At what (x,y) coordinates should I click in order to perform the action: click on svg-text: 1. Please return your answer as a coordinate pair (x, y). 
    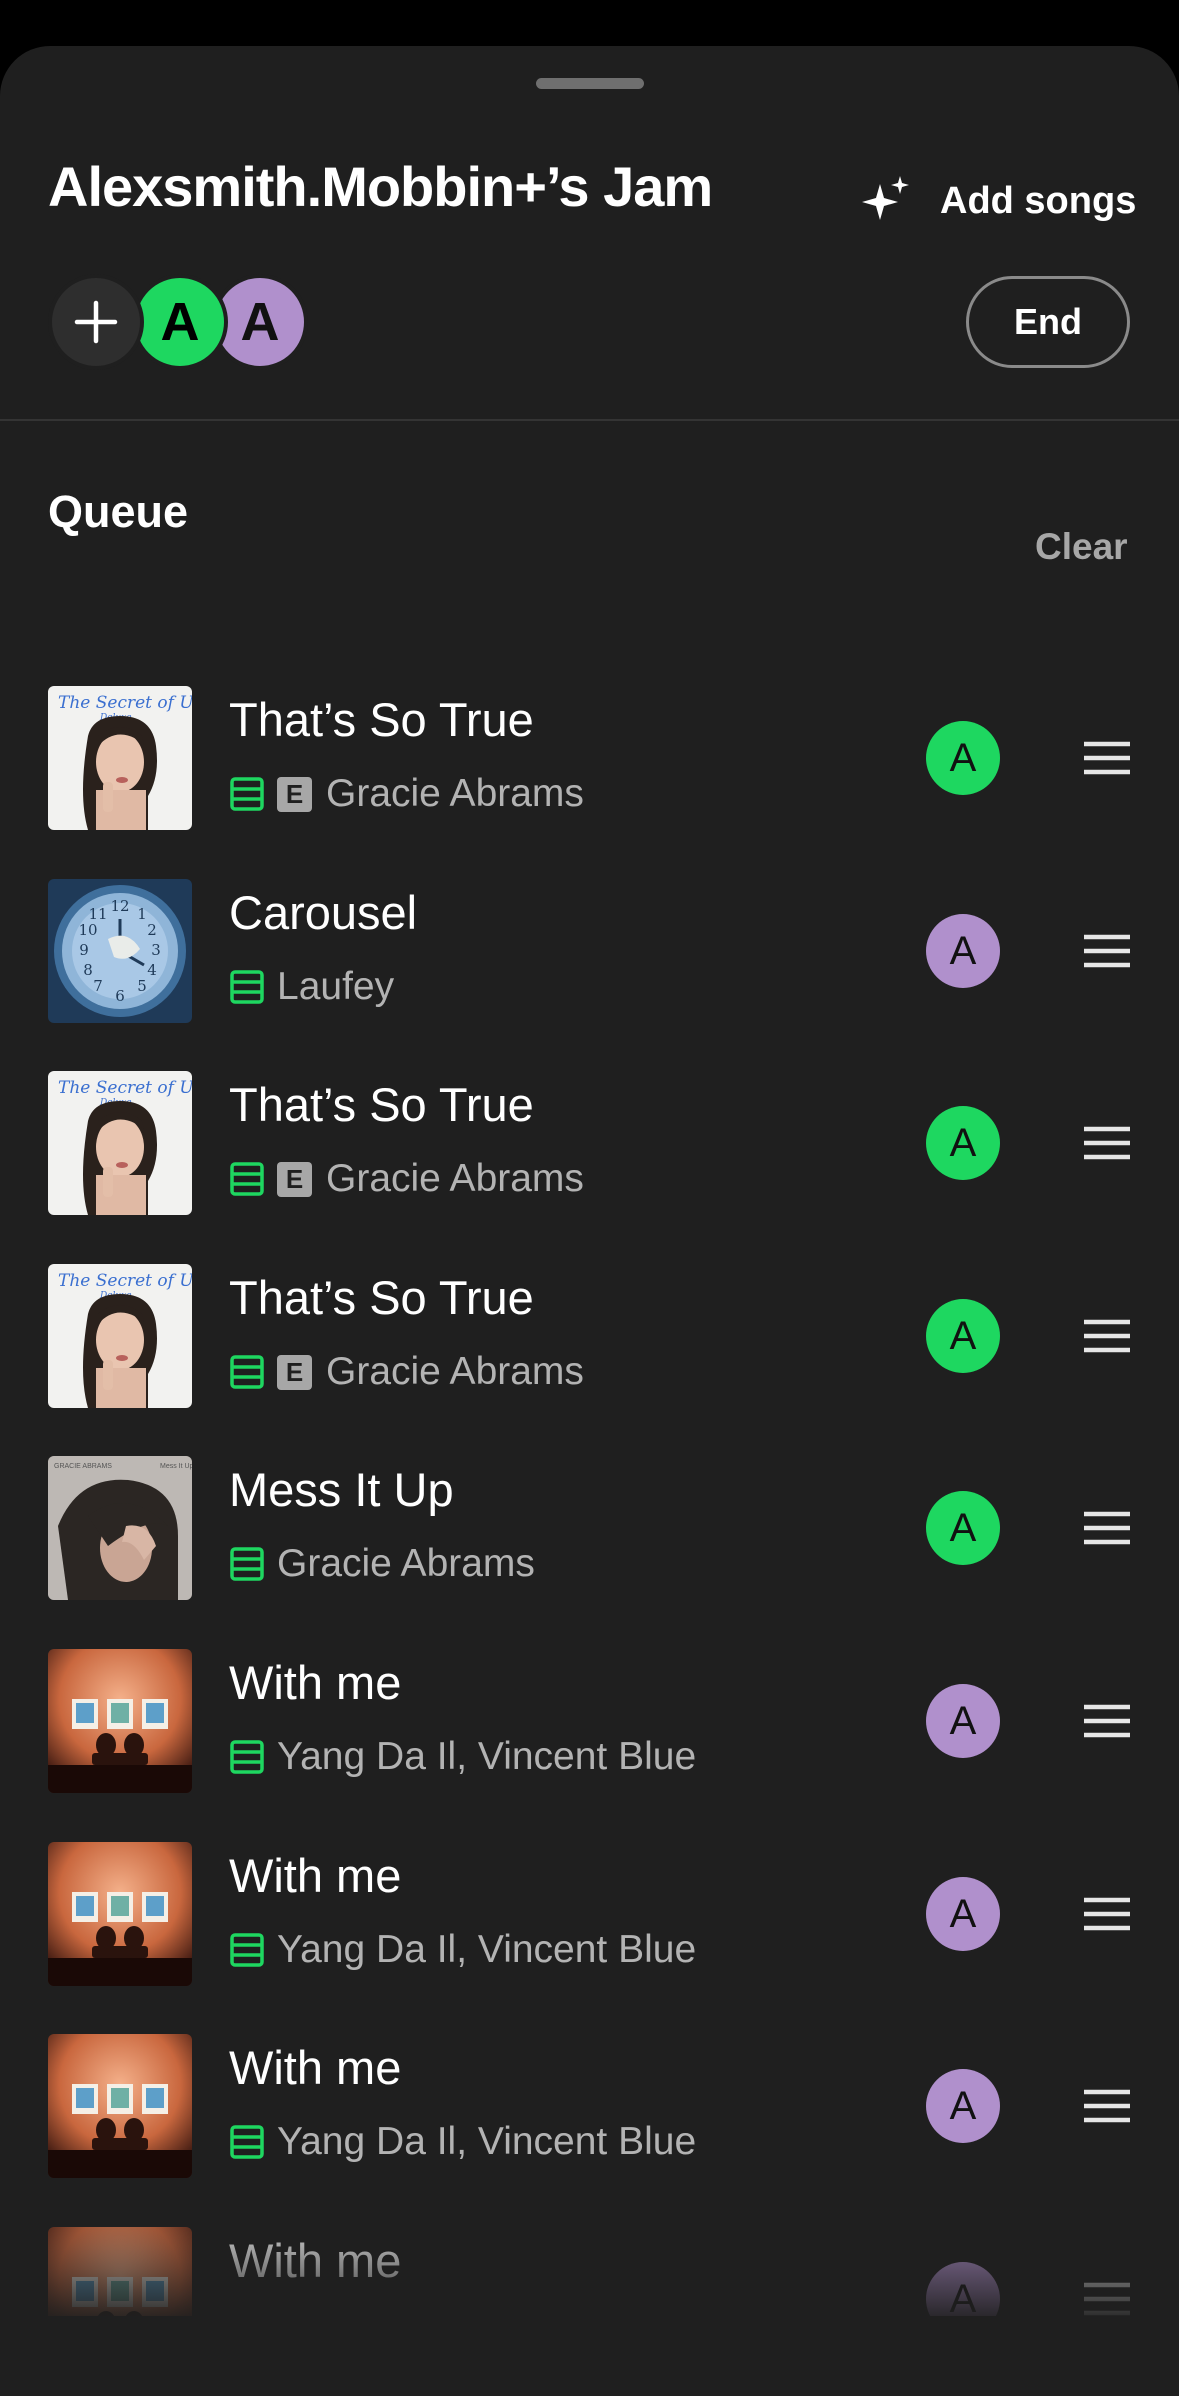
    Looking at the image, I should click on (142, 914).